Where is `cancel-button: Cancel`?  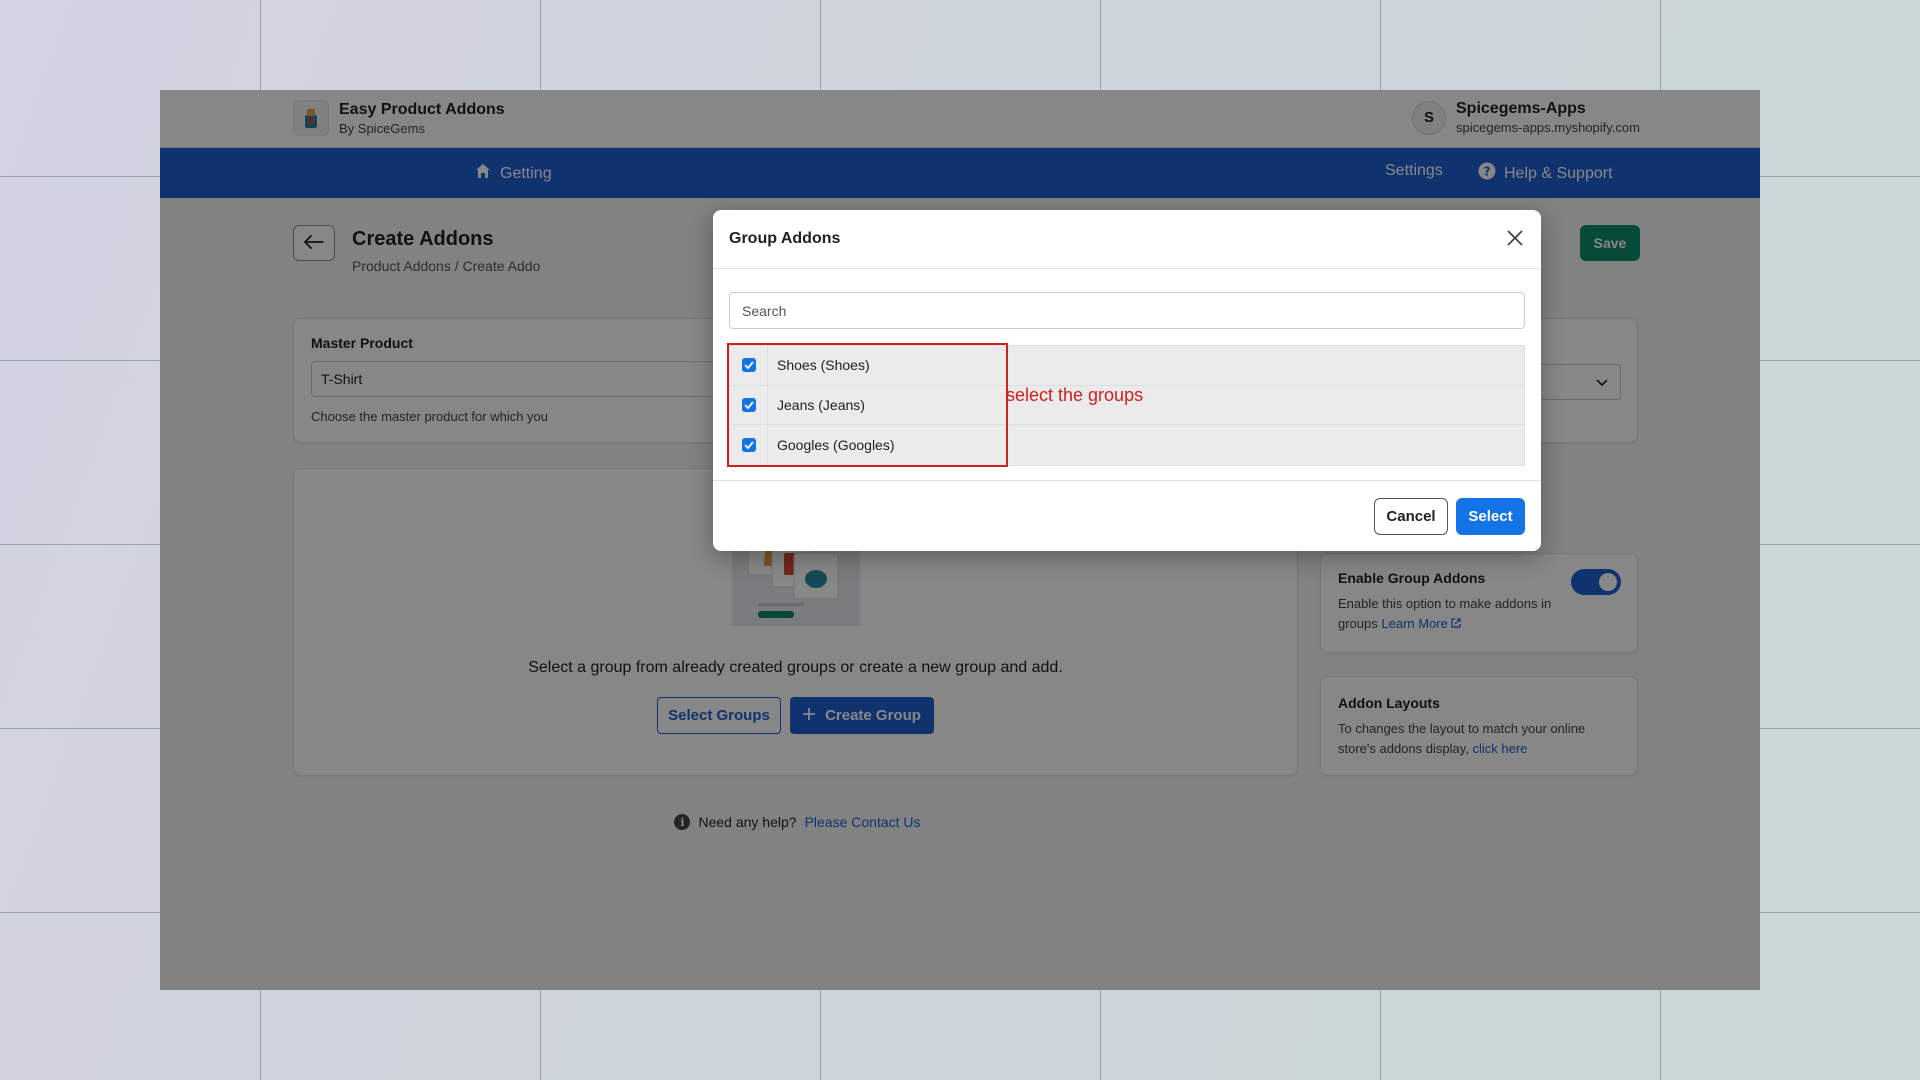 cancel-button: Cancel is located at coordinates (1411, 516).